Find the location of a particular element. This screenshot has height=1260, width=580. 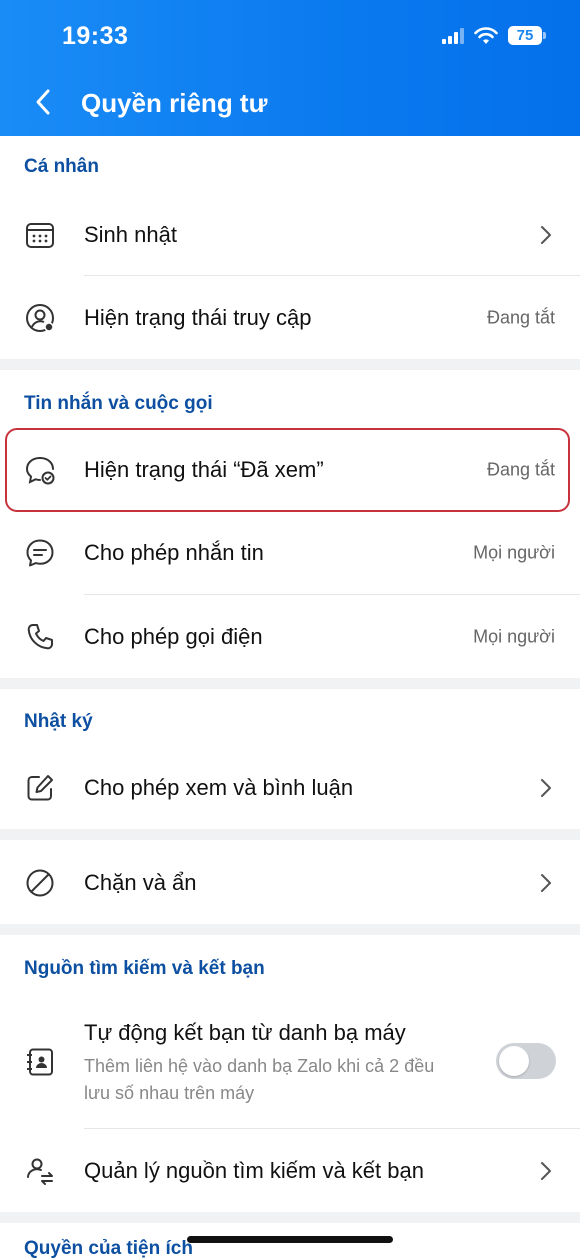

row-label: Hiện trạng thái truy cập is located at coordinates (198, 317).